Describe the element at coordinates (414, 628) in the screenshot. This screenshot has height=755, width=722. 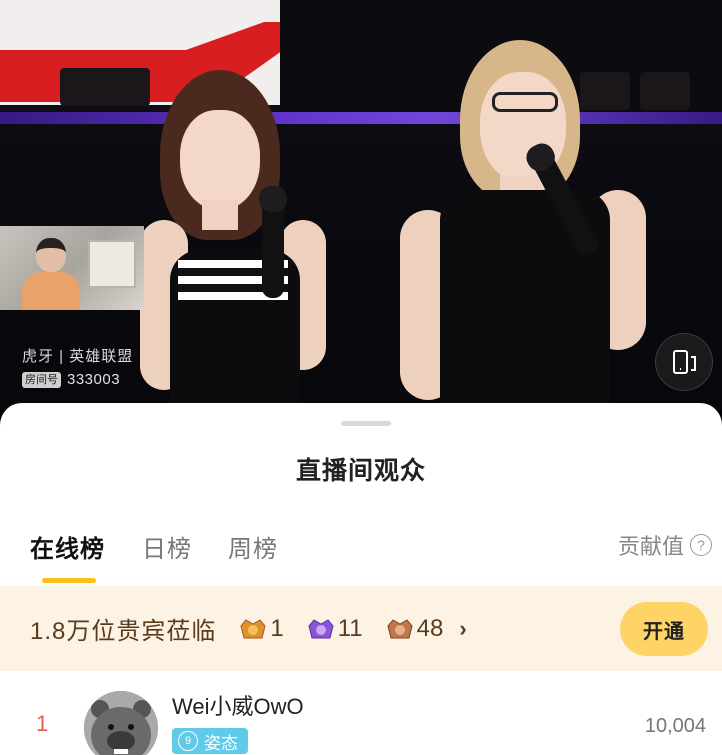
I see `noble-badge-bronze: 48` at that location.